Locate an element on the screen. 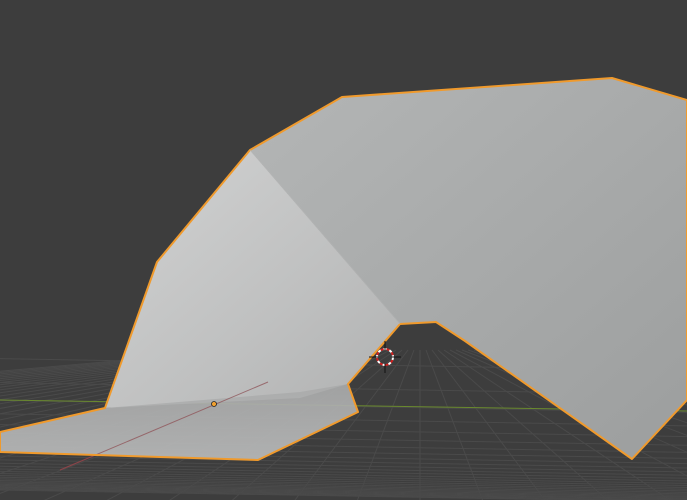 The width and height of the screenshot is (687, 500). grid-line is located at coordinates (343, 472).